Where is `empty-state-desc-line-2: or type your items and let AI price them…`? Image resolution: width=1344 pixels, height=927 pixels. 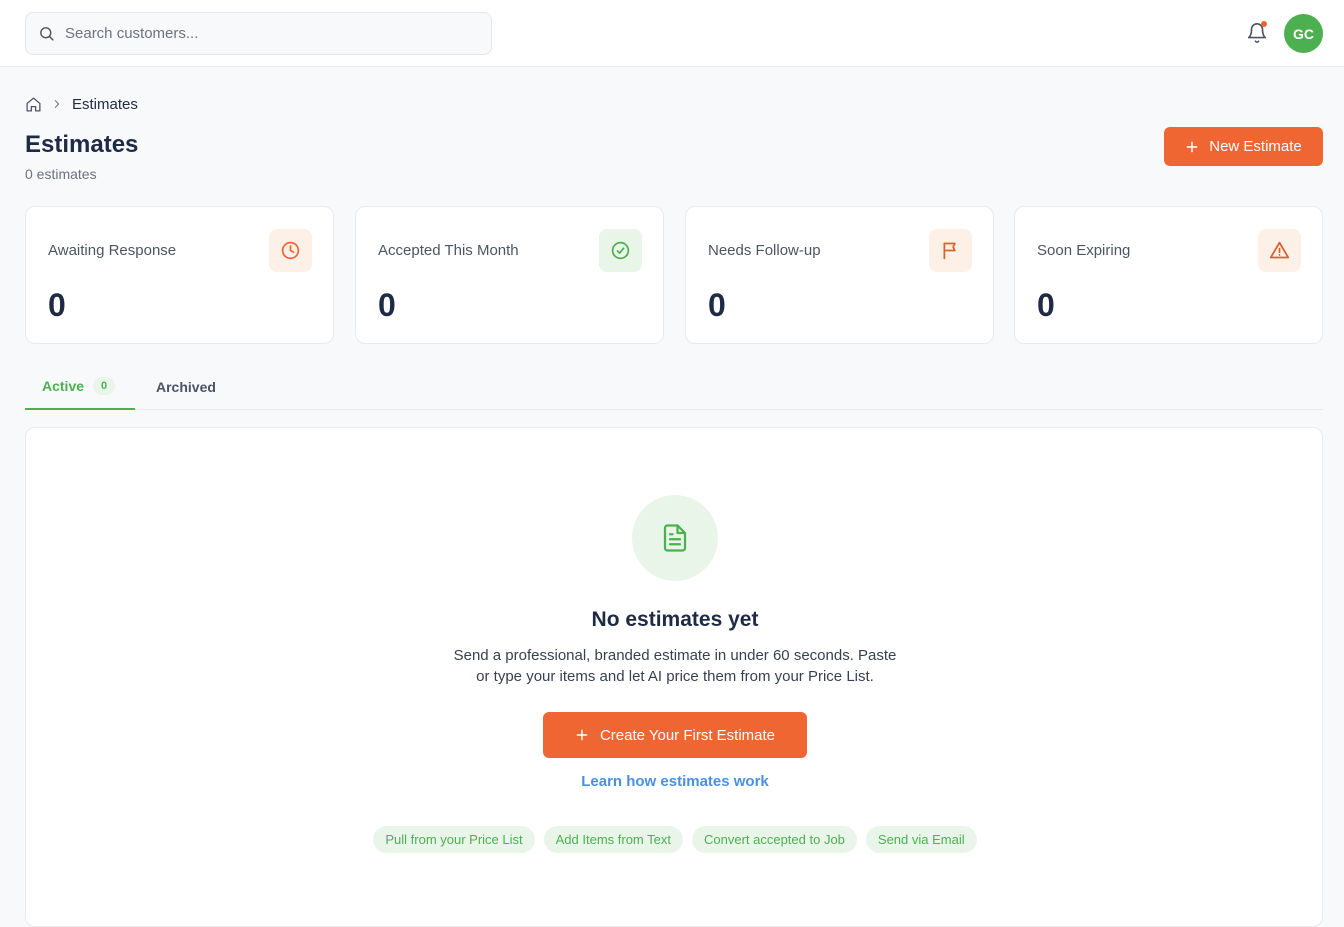 empty-state-desc-line-2: or type your items and let AI price them… is located at coordinates (675, 676).